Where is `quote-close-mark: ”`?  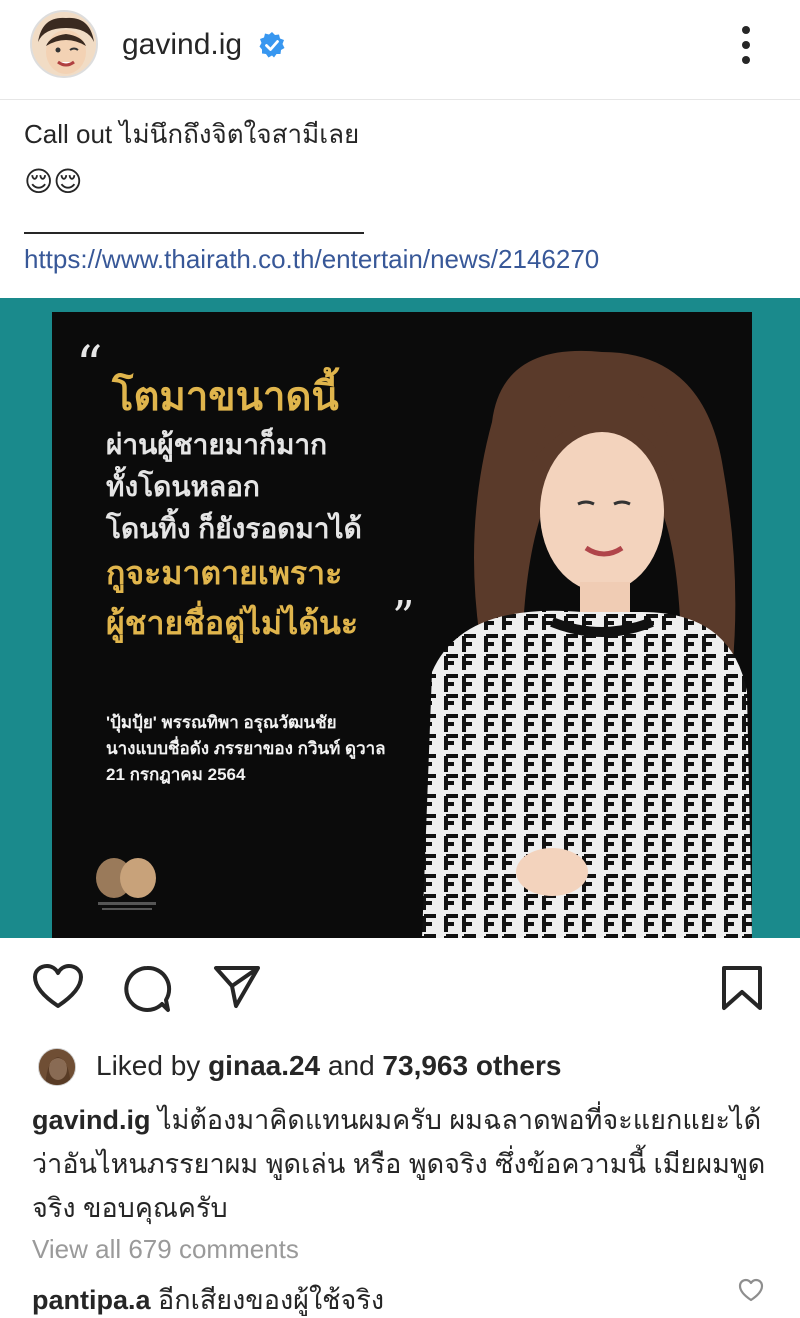 quote-close-mark: ” is located at coordinates (403, 617).